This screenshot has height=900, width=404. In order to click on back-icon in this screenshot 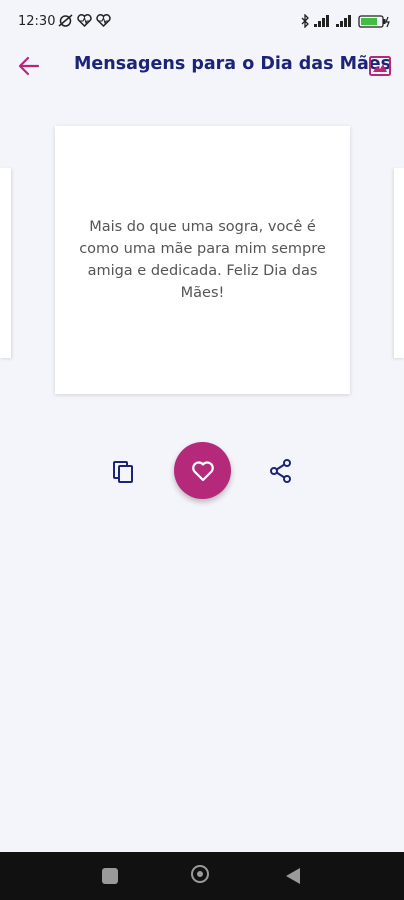, I will do `click(293, 876)`.